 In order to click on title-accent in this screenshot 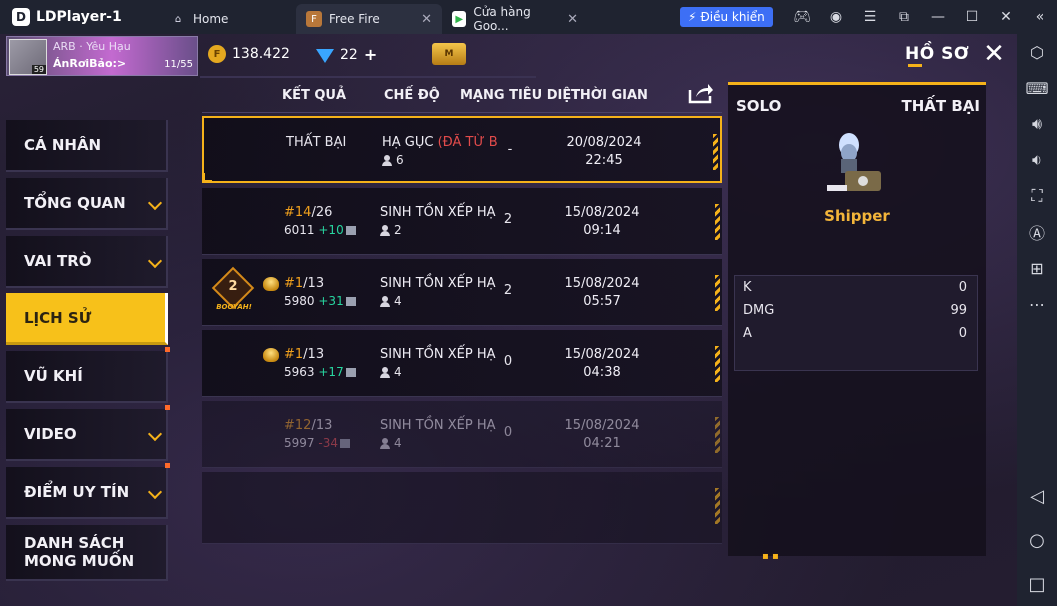, I will do `click(915, 65)`.